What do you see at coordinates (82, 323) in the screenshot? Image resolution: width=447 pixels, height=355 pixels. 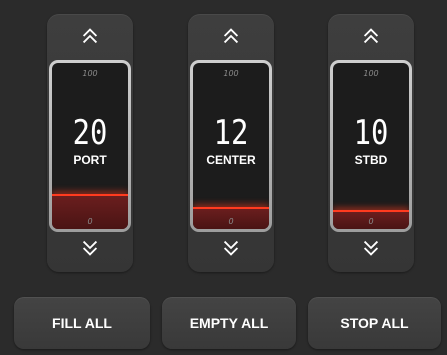 I see `fill-all-button: FILL ALL` at bounding box center [82, 323].